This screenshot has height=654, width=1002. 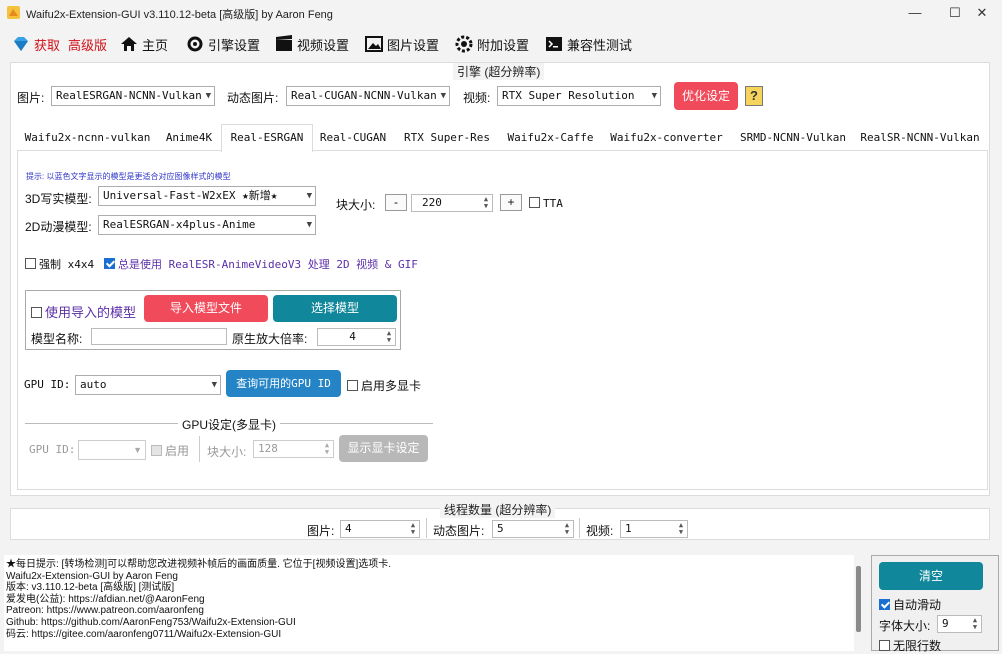 I want to click on select-model-button: 选择模型, so click(x=335, y=308).